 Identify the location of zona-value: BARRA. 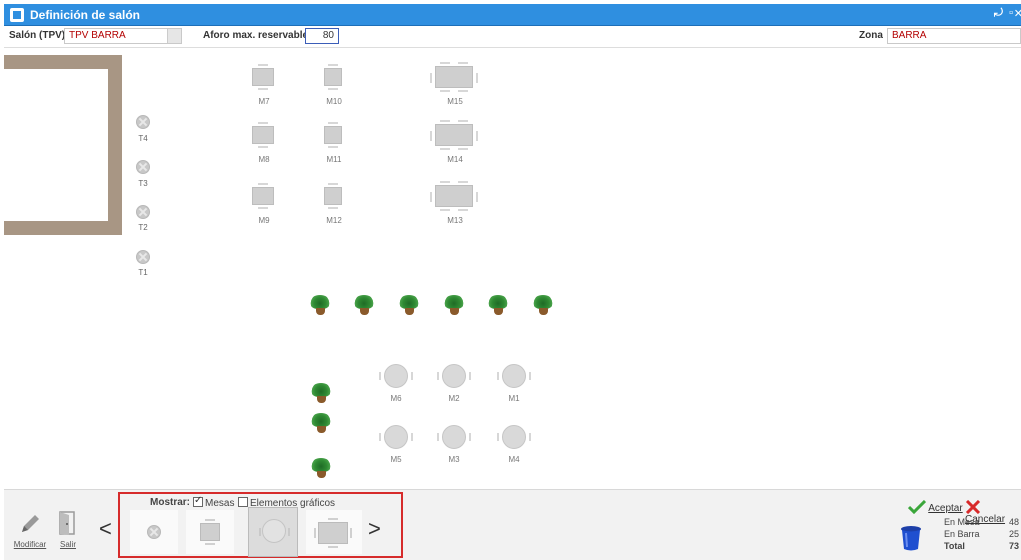
(909, 35).